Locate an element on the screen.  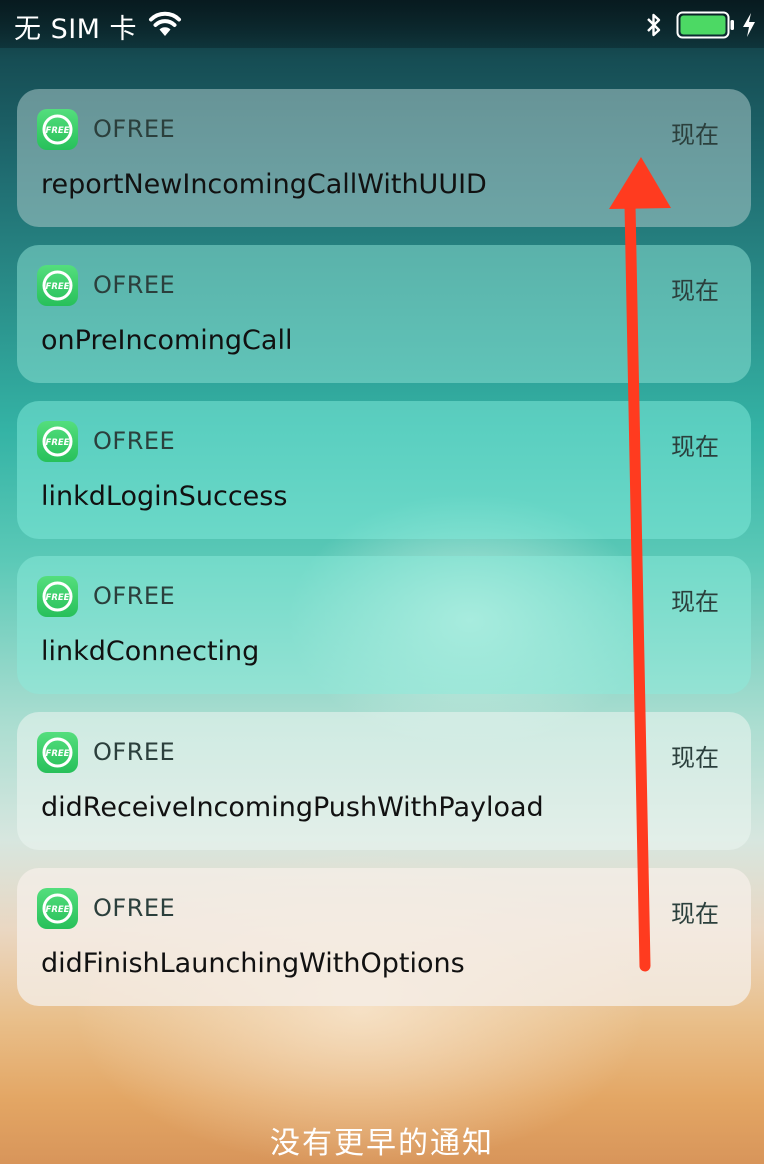
notification-message: linkdConnecting is located at coordinates (150, 651).